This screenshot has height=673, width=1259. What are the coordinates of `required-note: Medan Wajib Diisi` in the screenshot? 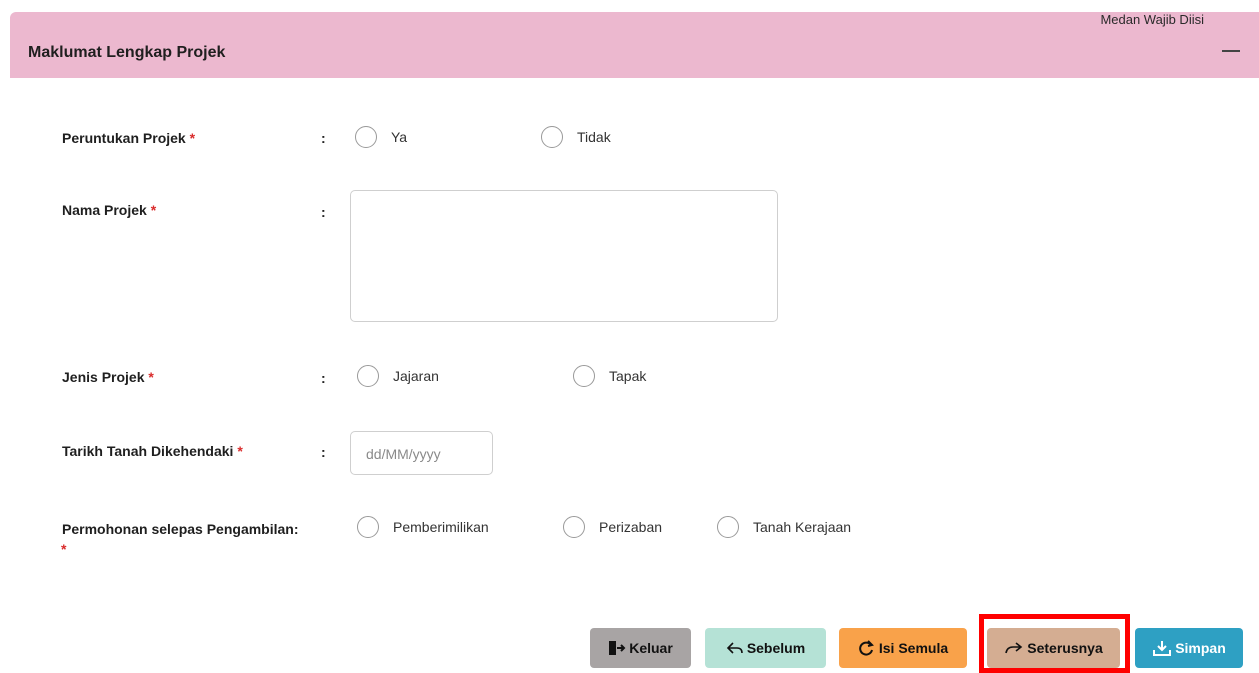 It's located at (1152, 19).